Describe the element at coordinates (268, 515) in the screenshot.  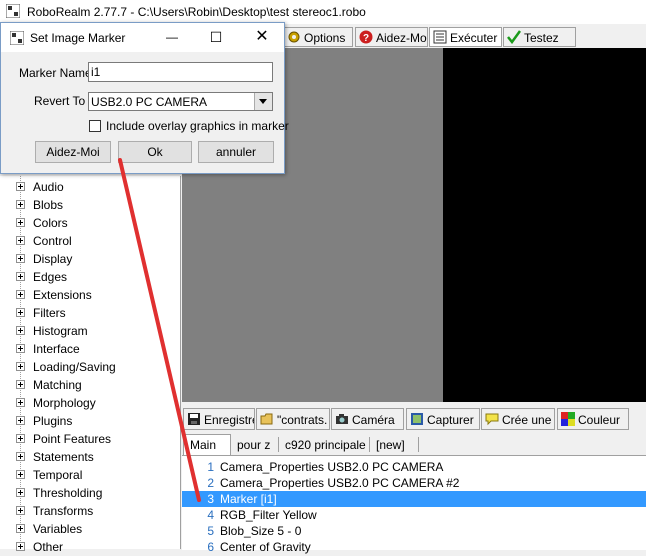
I see `pipeline-row-label: RGB_Filter Yellow` at that location.